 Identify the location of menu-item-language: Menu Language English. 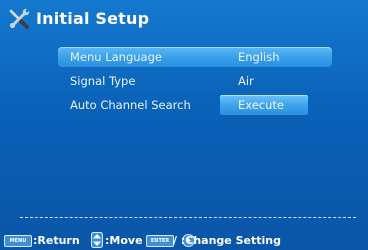
(195, 57).